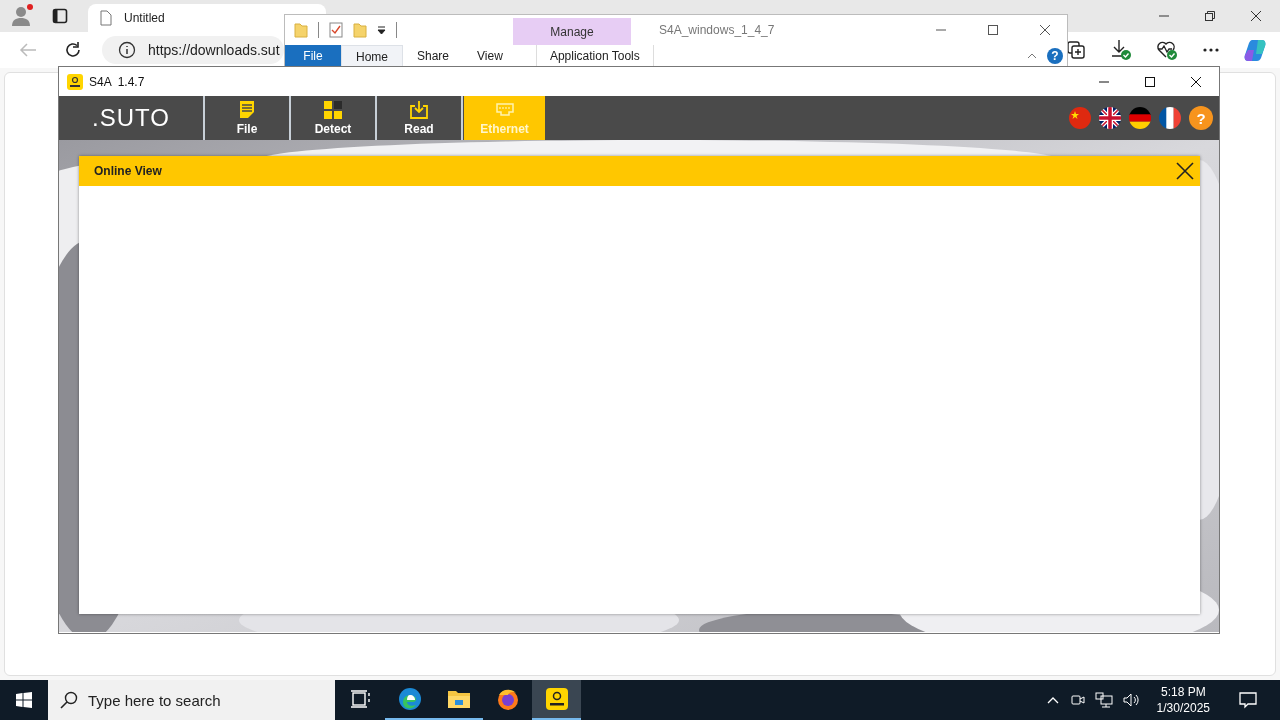 Image resolution: width=1280 pixels, height=720 pixels. I want to click on time-text: 5:18 PM, so click(1183, 692).